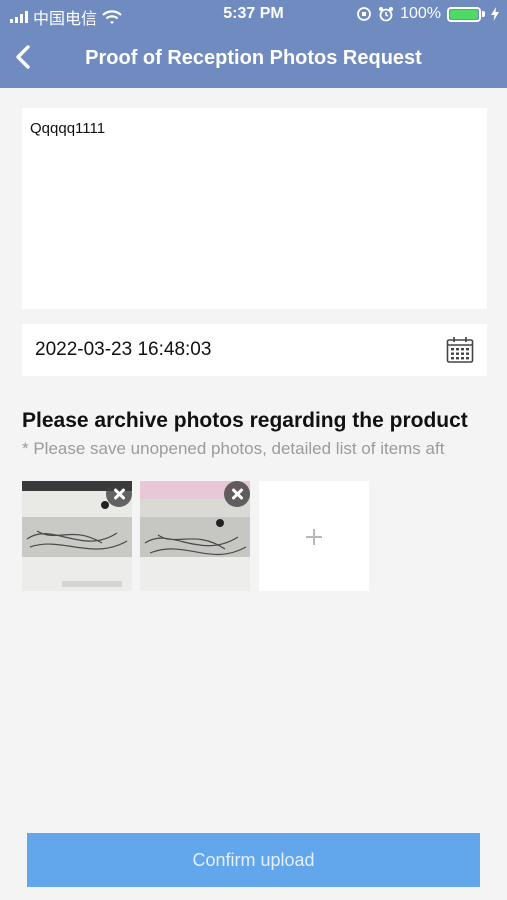 Image resolution: width=507 pixels, height=900 pixels. I want to click on message-text: Qqqqq1111, so click(68, 128).